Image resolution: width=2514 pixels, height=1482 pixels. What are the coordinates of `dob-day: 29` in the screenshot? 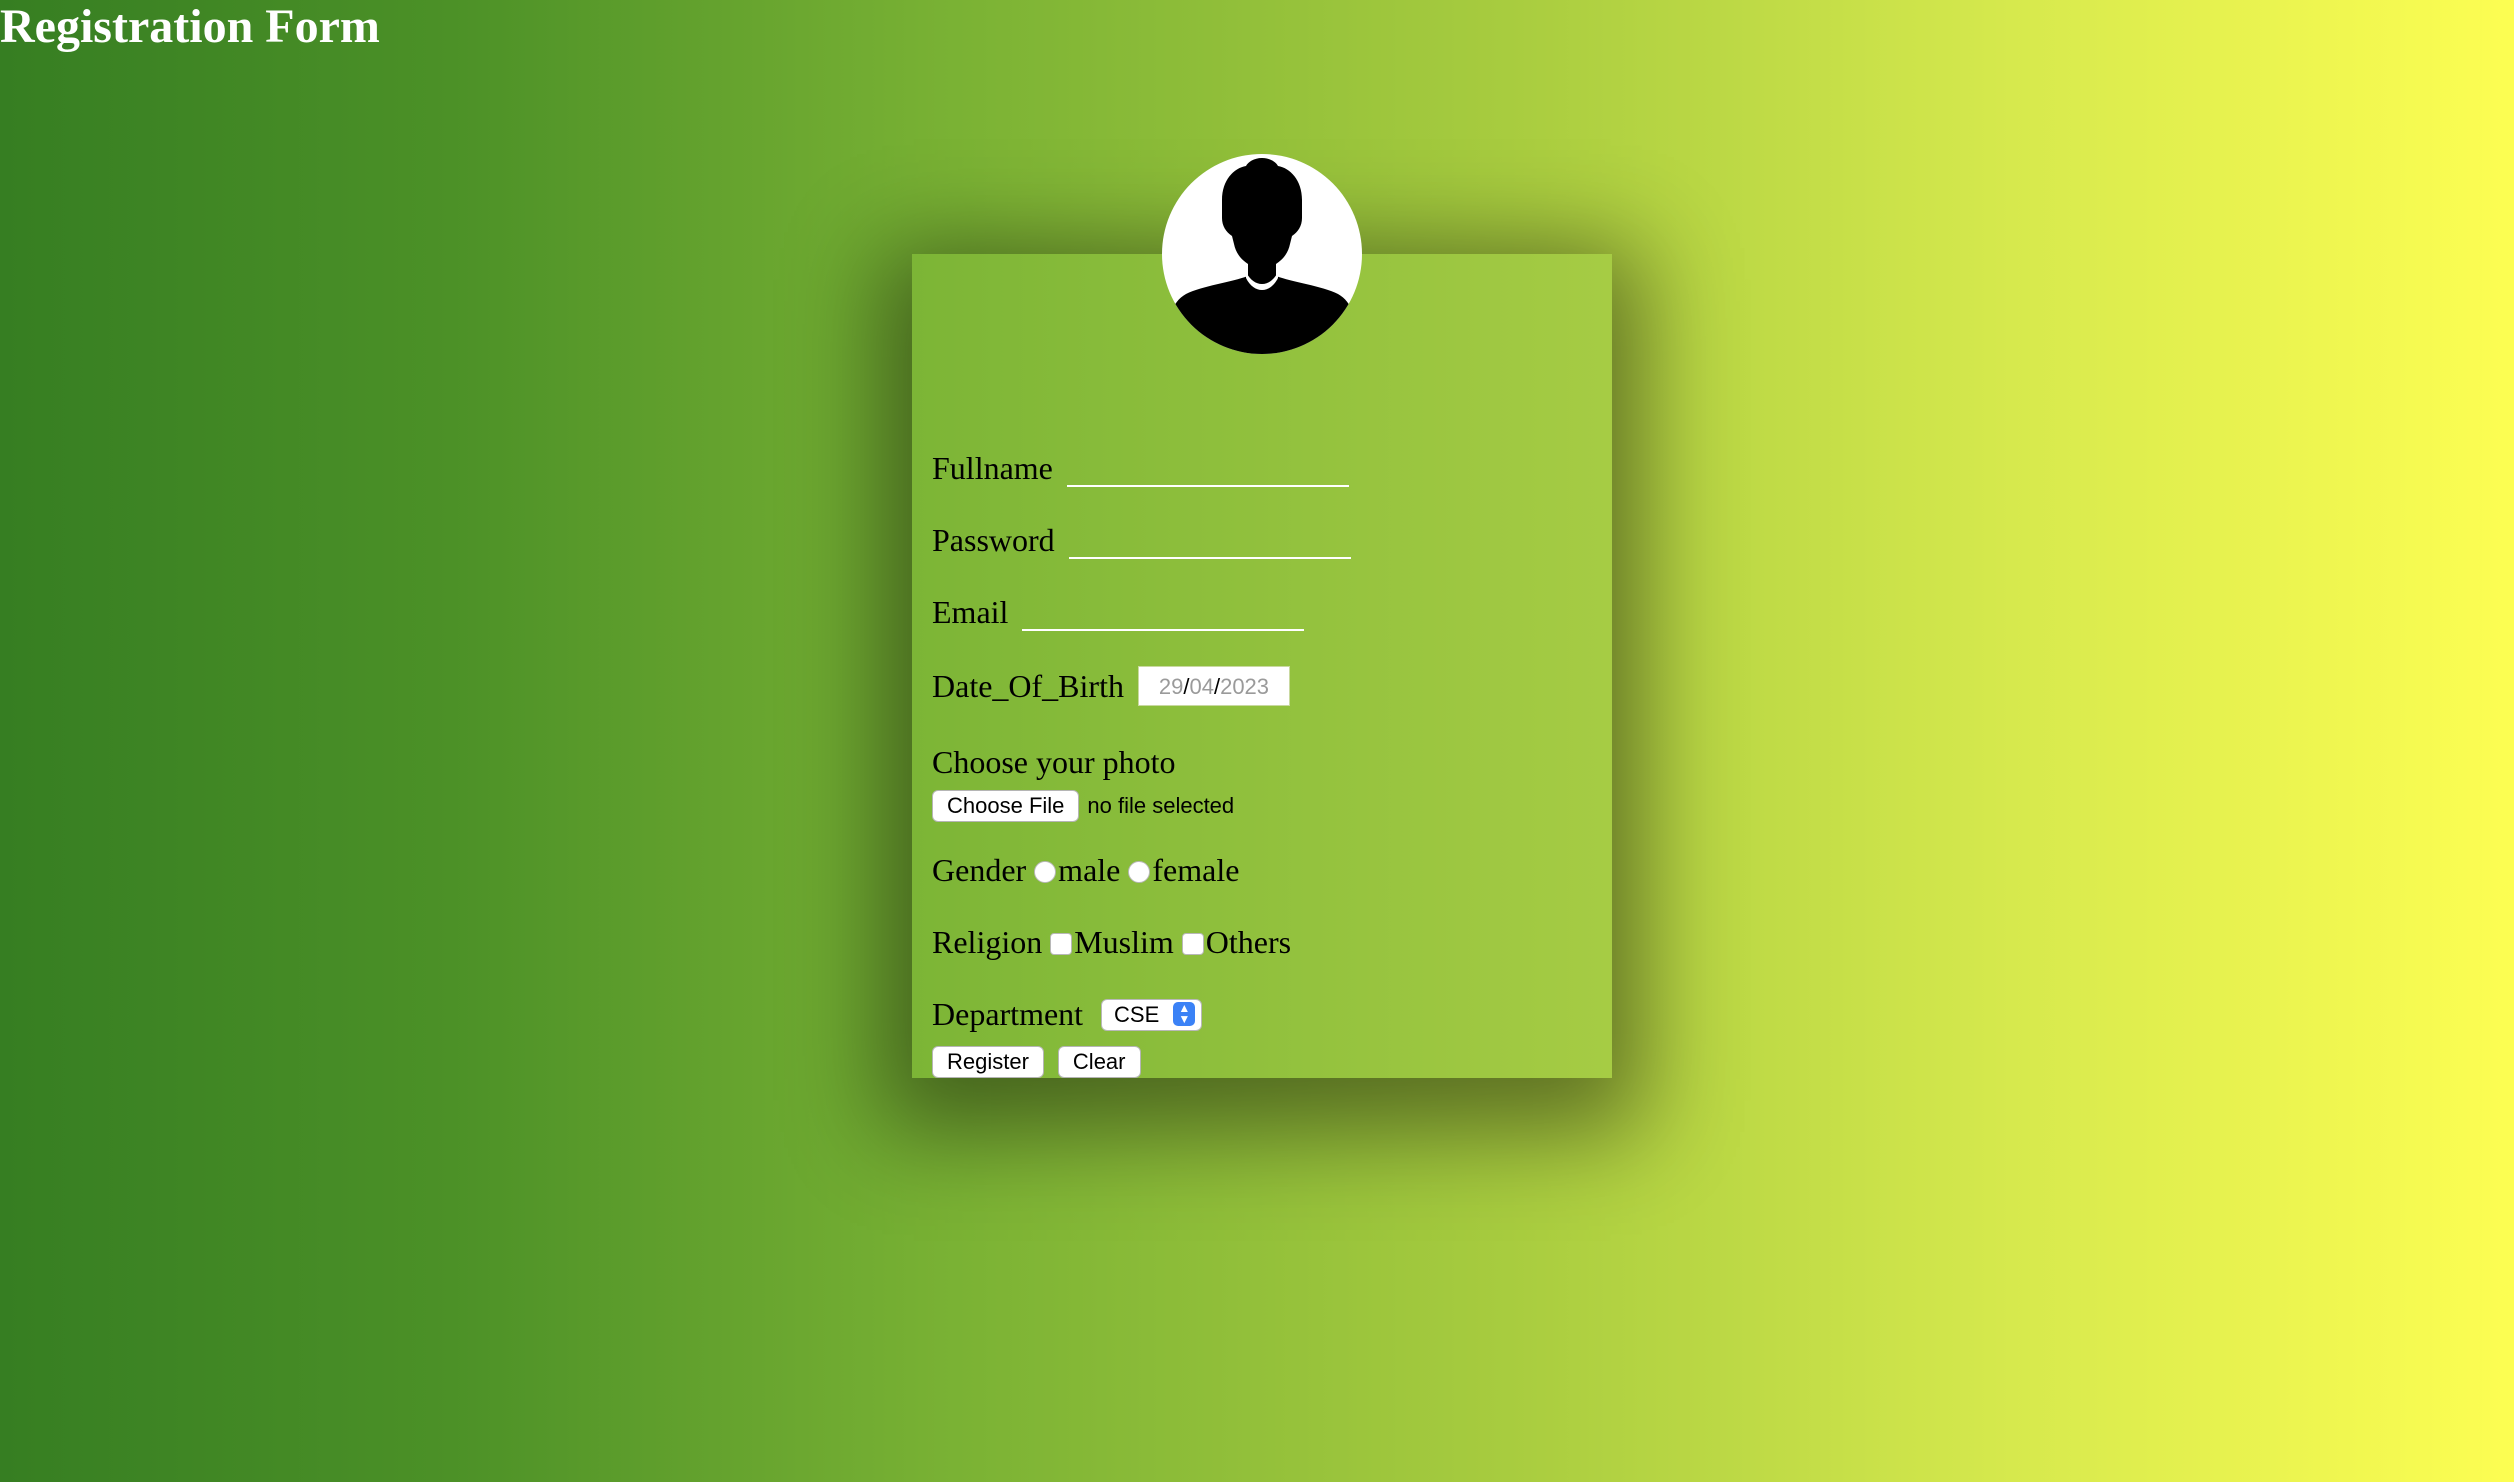 It's located at (1171, 686).